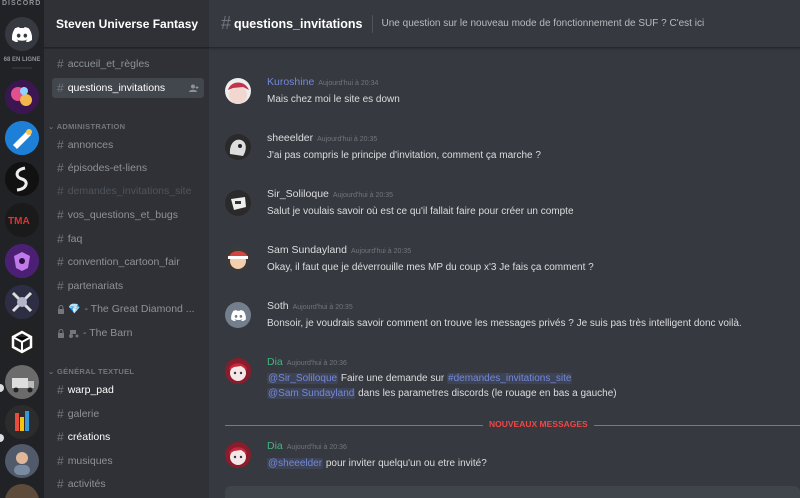 The image size is (800, 498). Describe the element at coordinates (128, 286) in the screenshot. I see `channel-item: # partenariats` at that location.